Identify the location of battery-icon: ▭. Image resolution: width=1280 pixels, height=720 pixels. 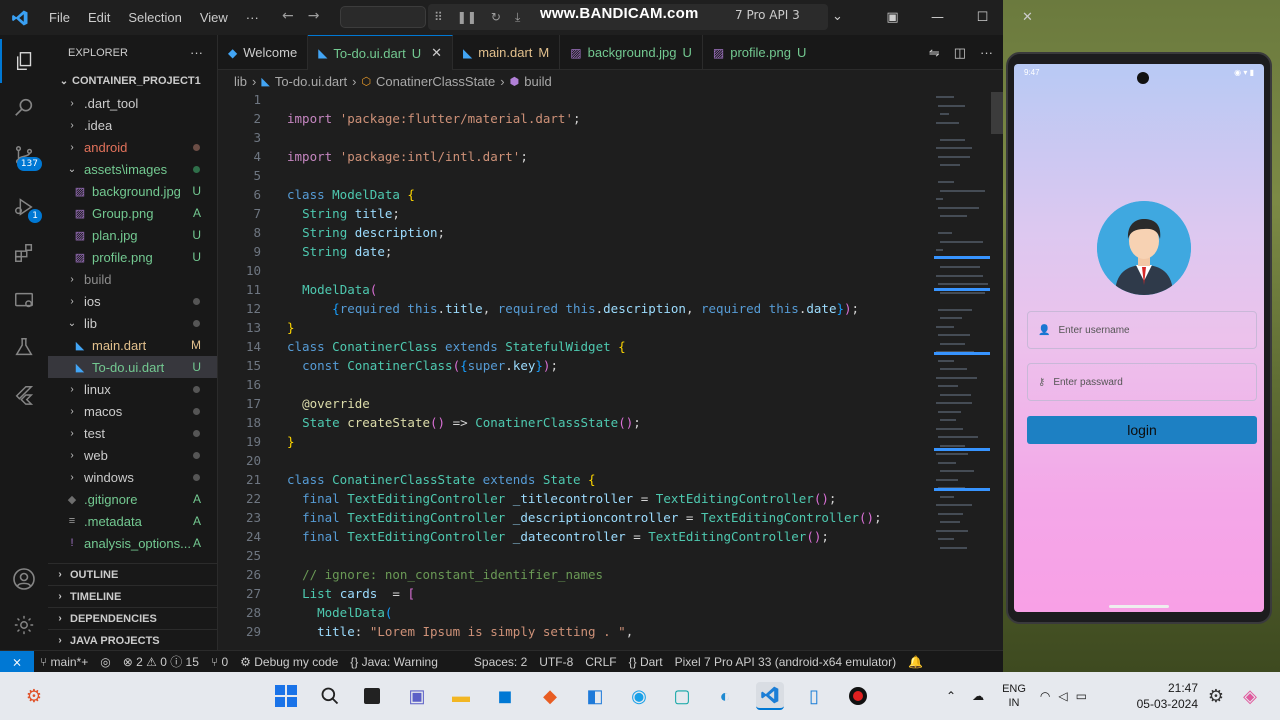
(1081, 696).